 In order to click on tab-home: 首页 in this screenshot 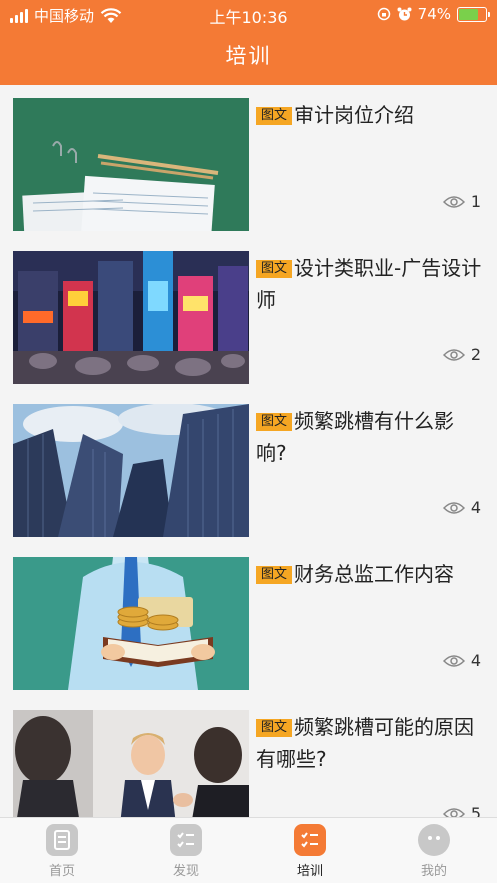, I will do `click(62, 851)`.